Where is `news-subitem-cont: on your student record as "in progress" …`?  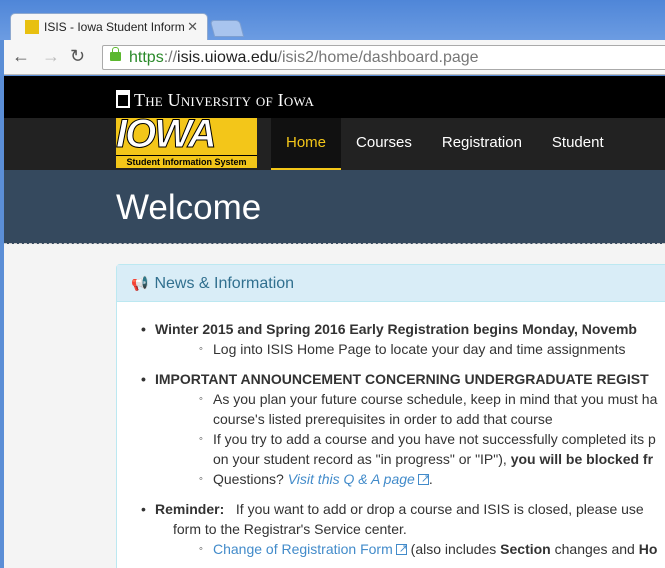 news-subitem-cont: on your student record as "in progress" … is located at coordinates (433, 459).